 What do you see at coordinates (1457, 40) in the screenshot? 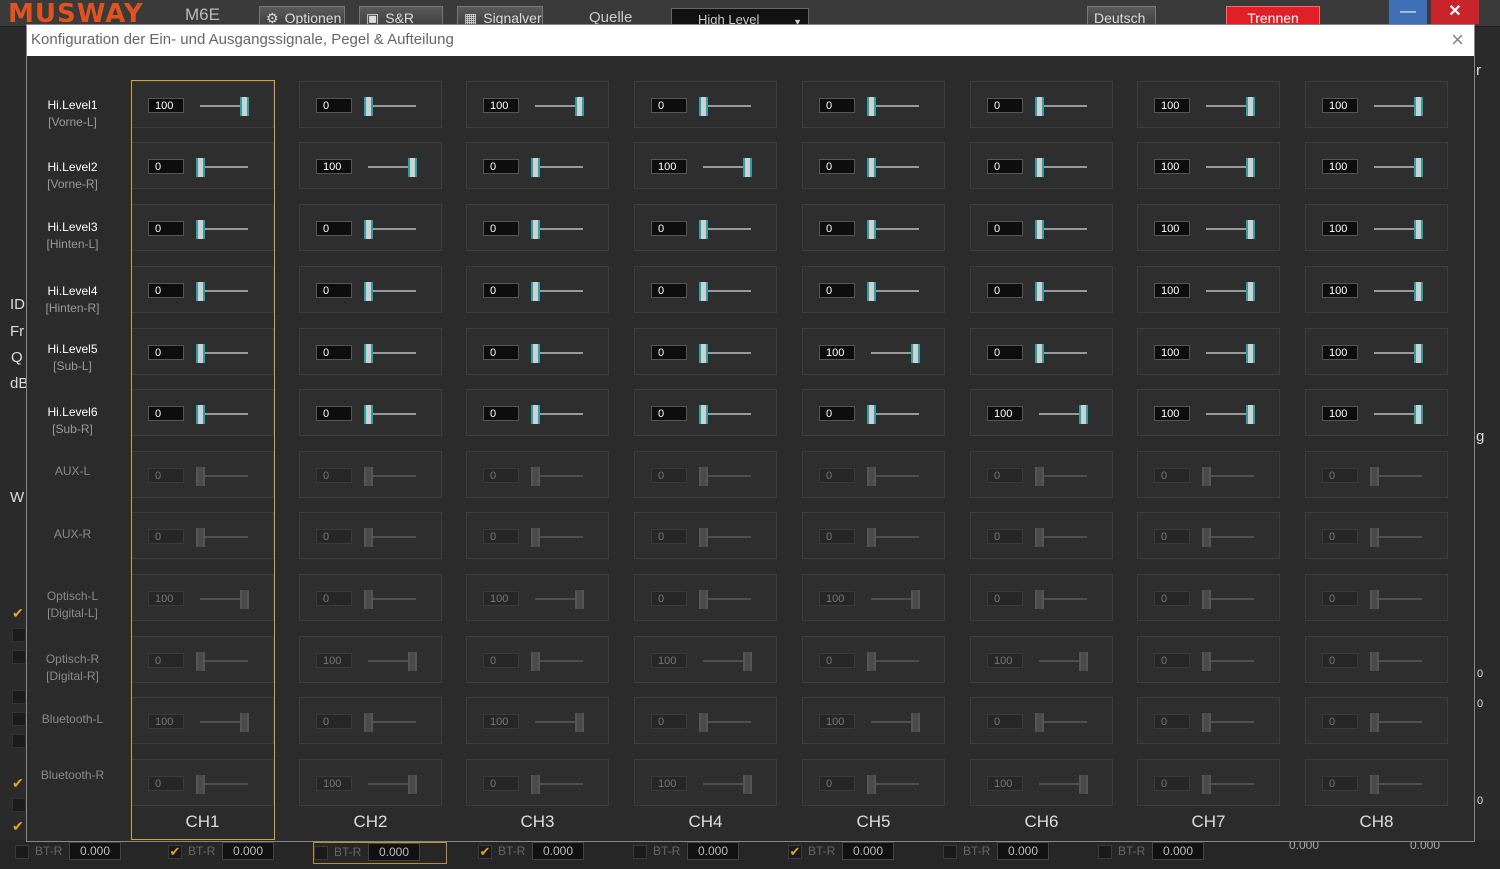
I see `close-icon: ×` at bounding box center [1457, 40].